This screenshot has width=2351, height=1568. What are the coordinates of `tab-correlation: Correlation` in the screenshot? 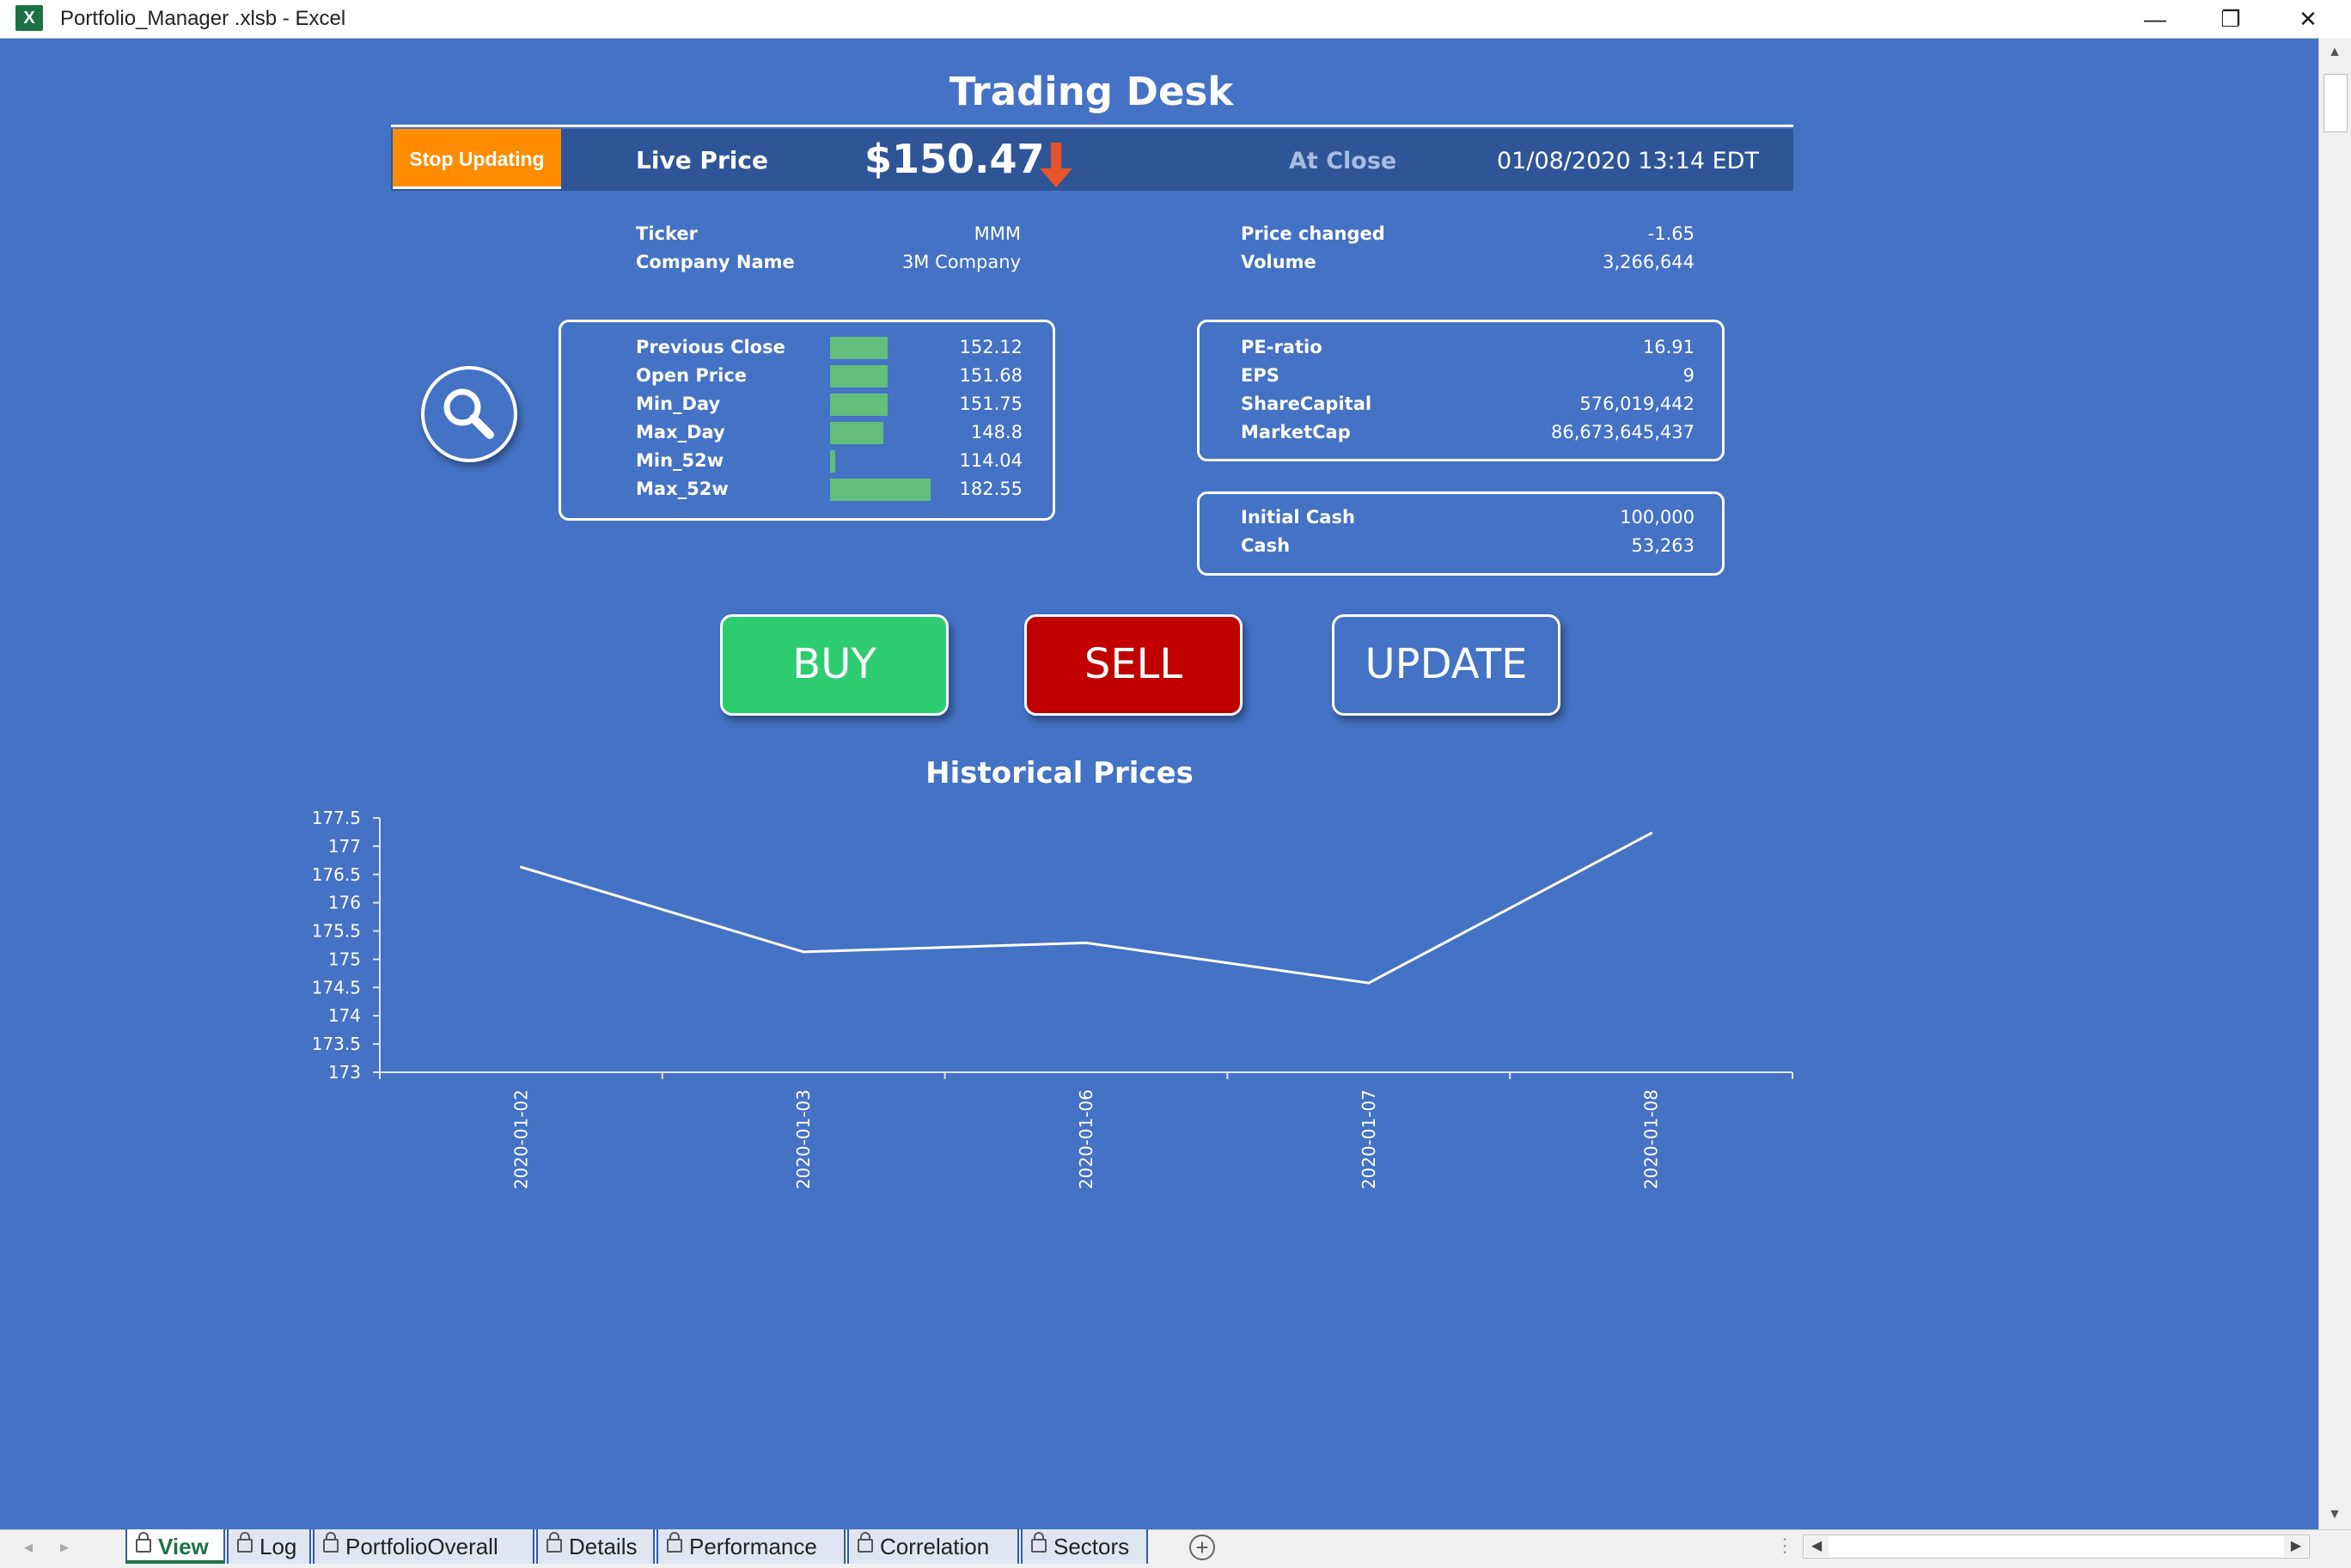 It's located at (933, 1546).